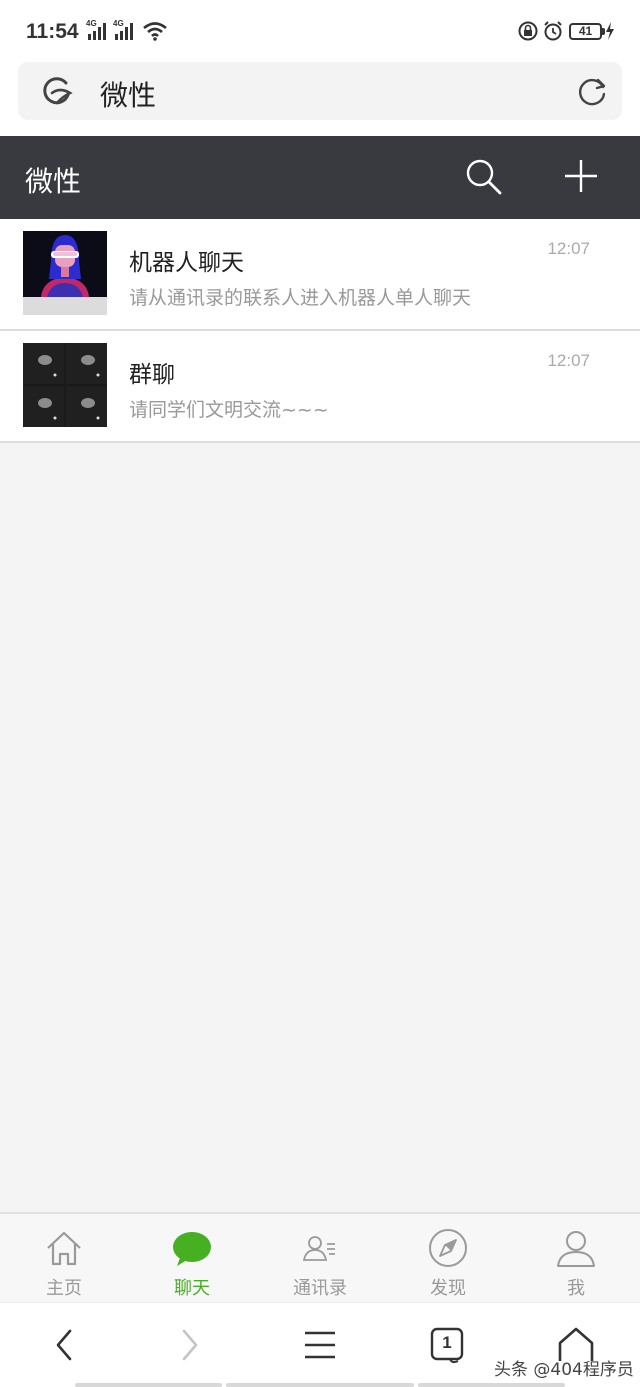  Describe the element at coordinates (553, 31) in the screenshot. I see `alarm-icon` at that location.